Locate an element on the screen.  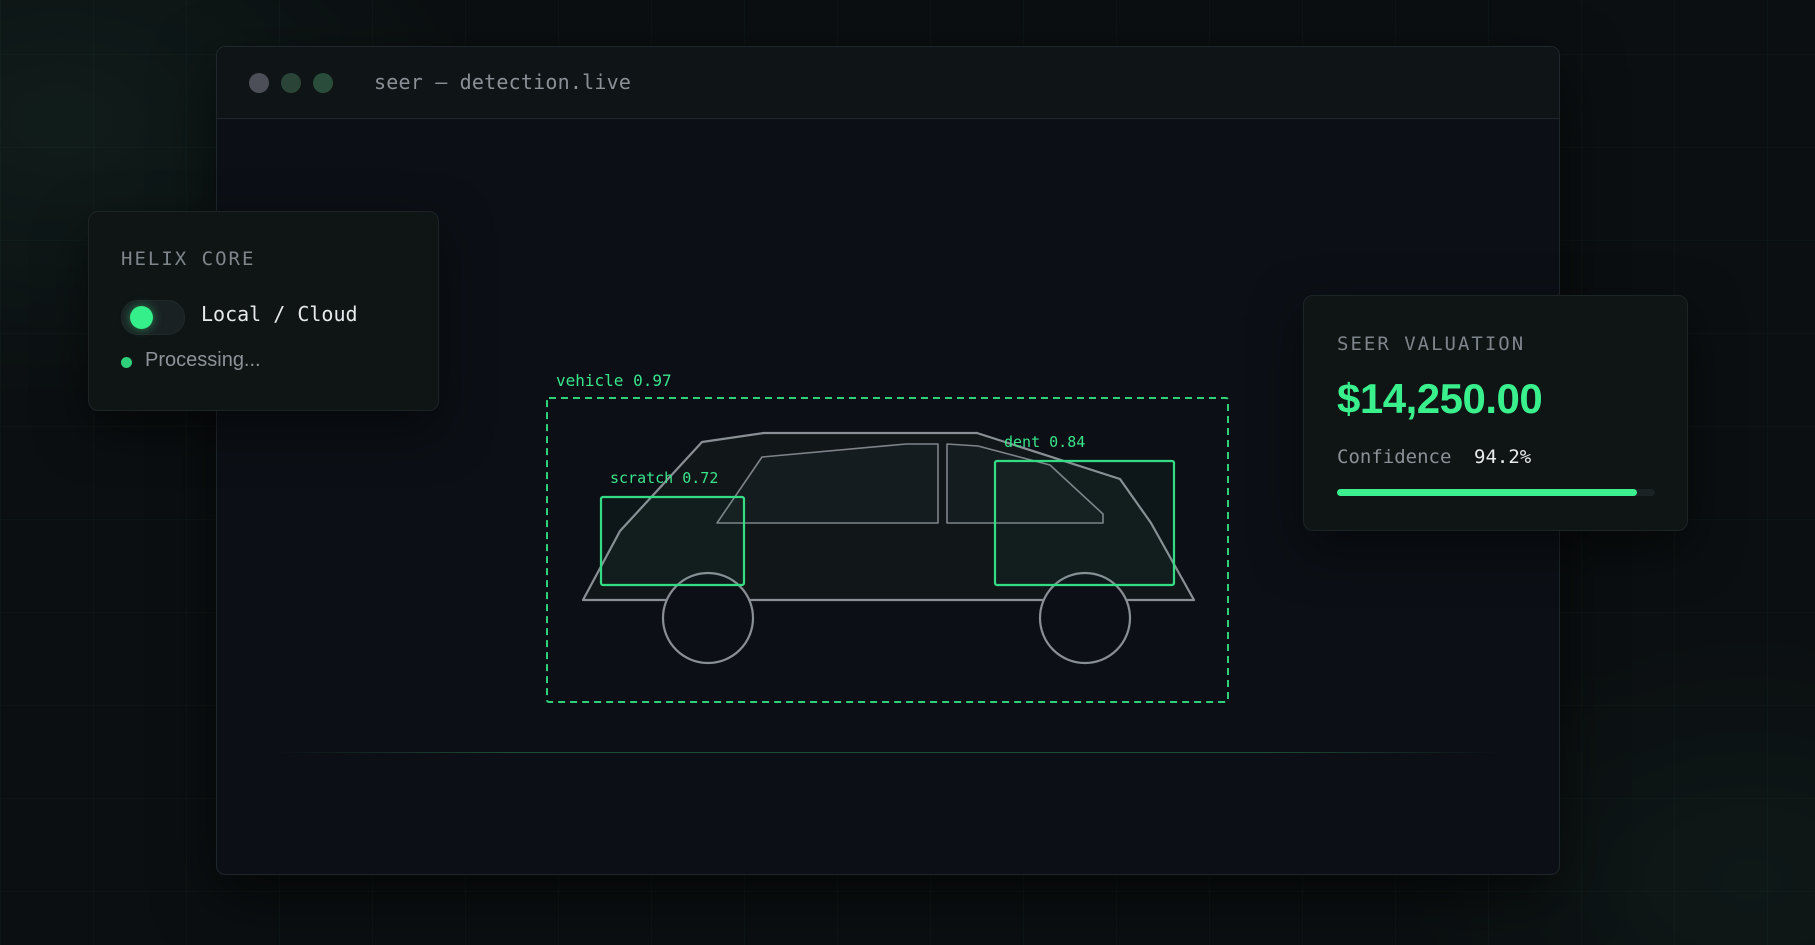
minimize-dot-icon is located at coordinates (291, 83).